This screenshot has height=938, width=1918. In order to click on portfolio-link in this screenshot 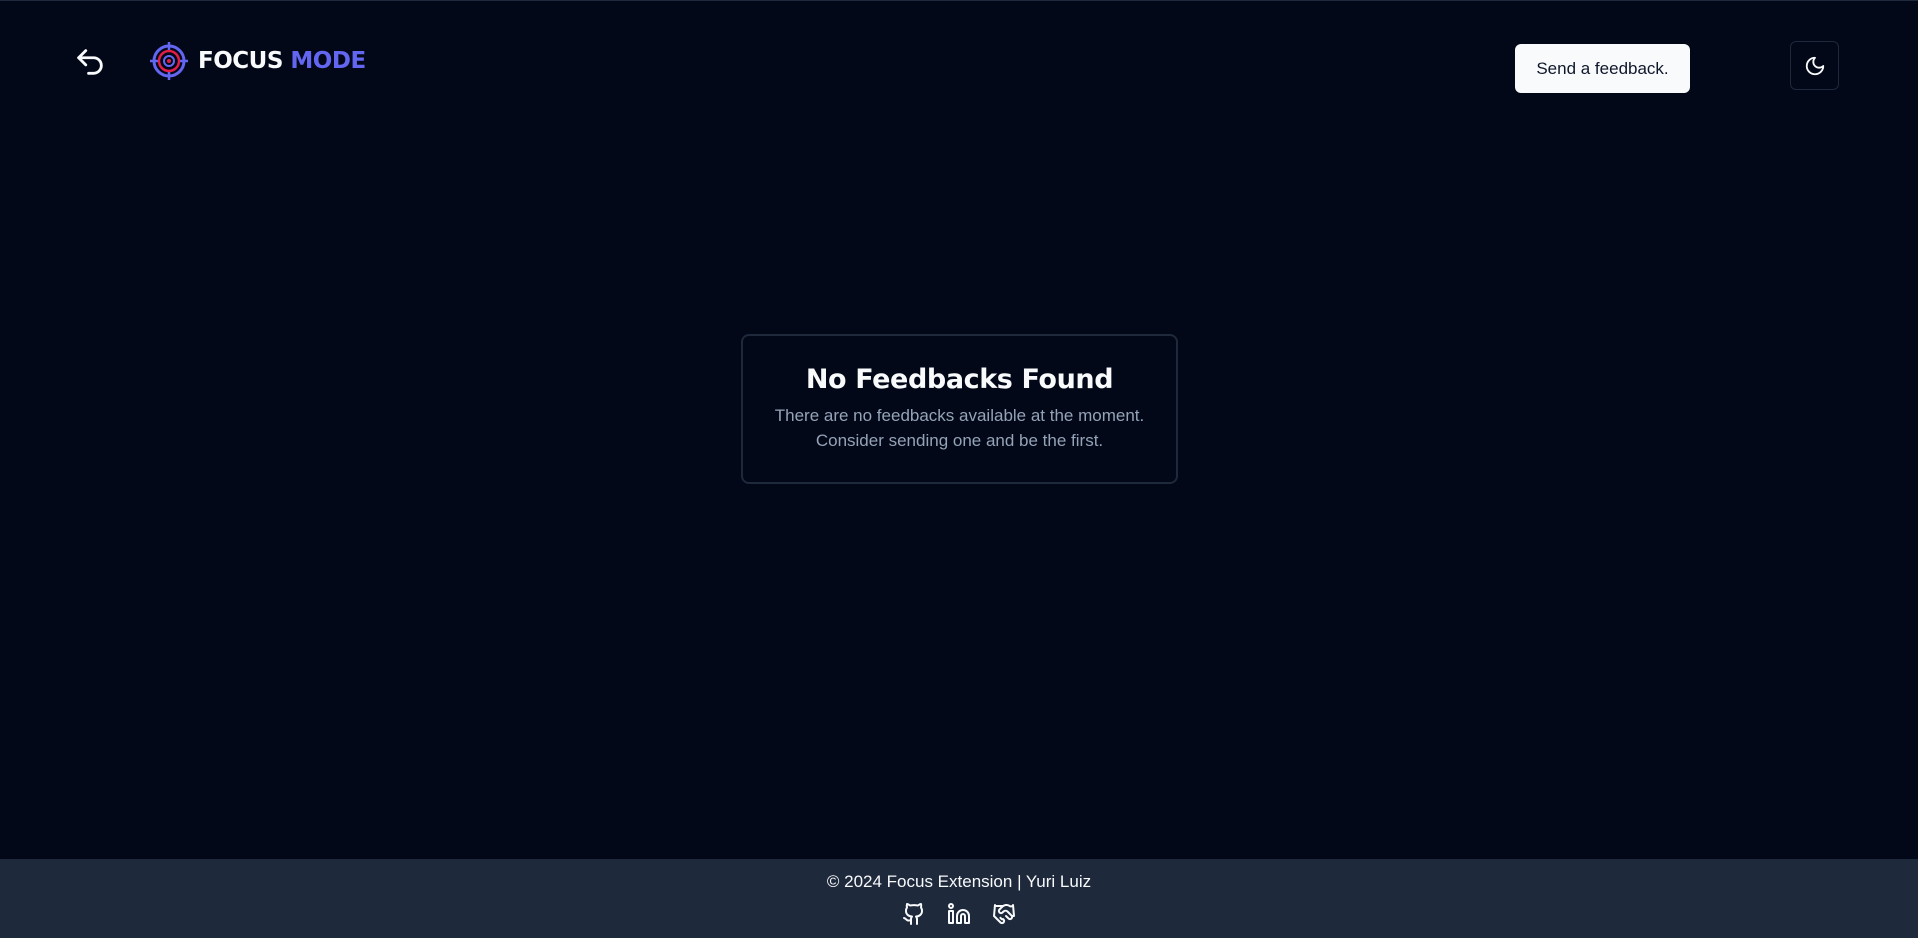, I will do `click(1004, 913)`.